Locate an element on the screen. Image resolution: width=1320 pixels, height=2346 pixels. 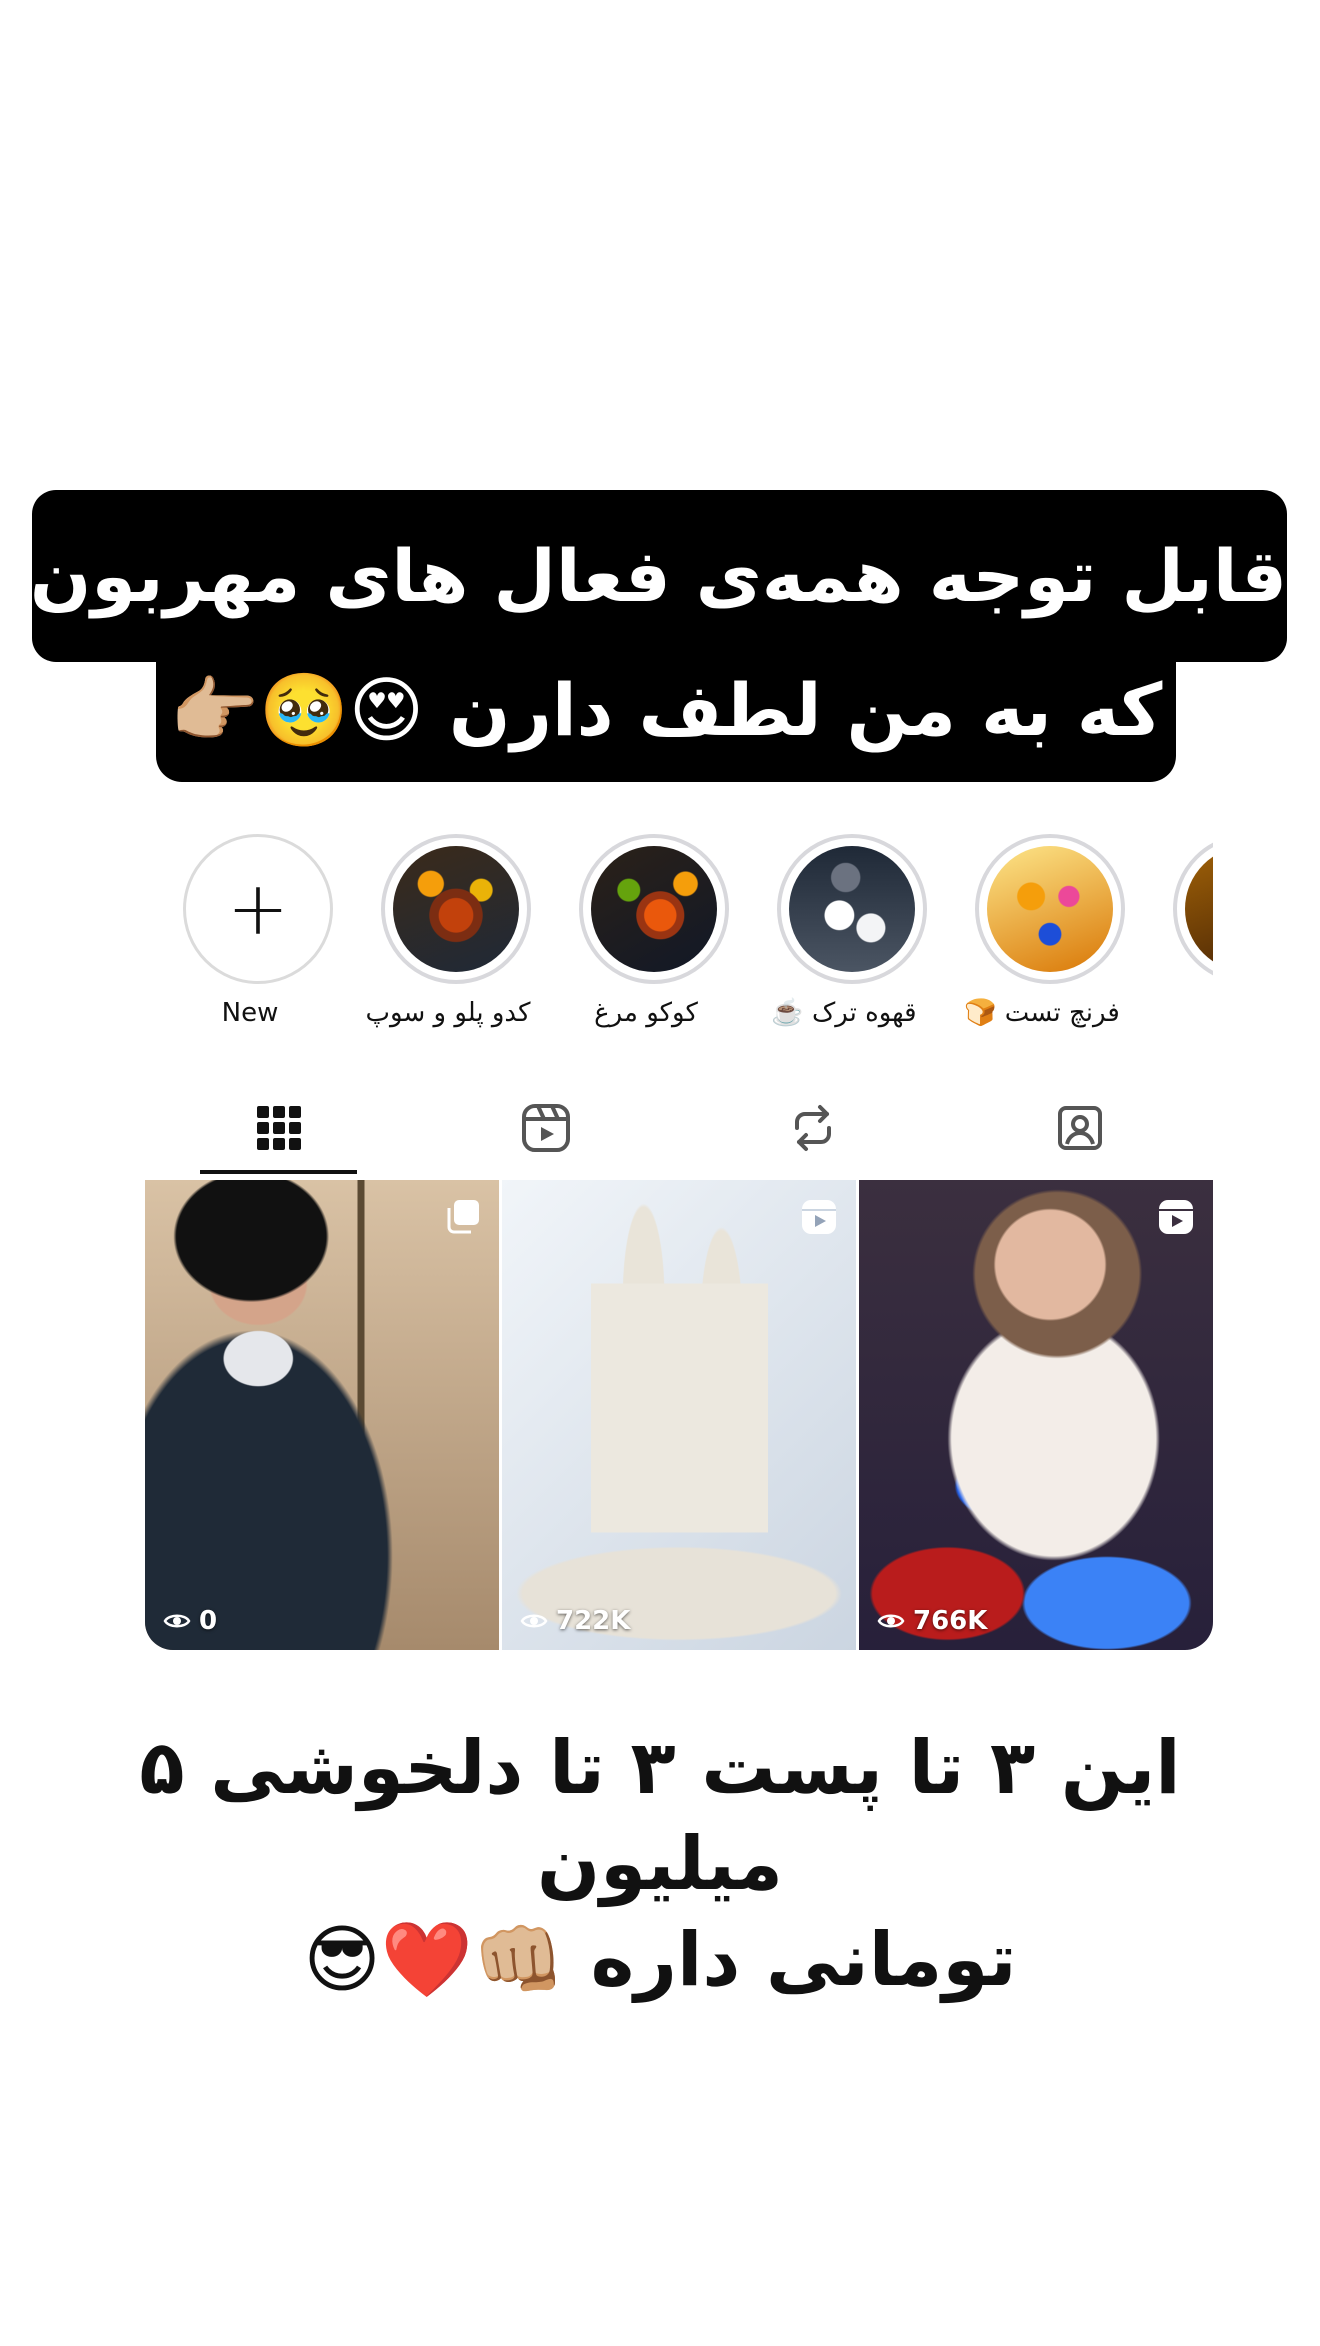
story-label: فرنچ تست 🍞 is located at coordinates (1042, 1013).